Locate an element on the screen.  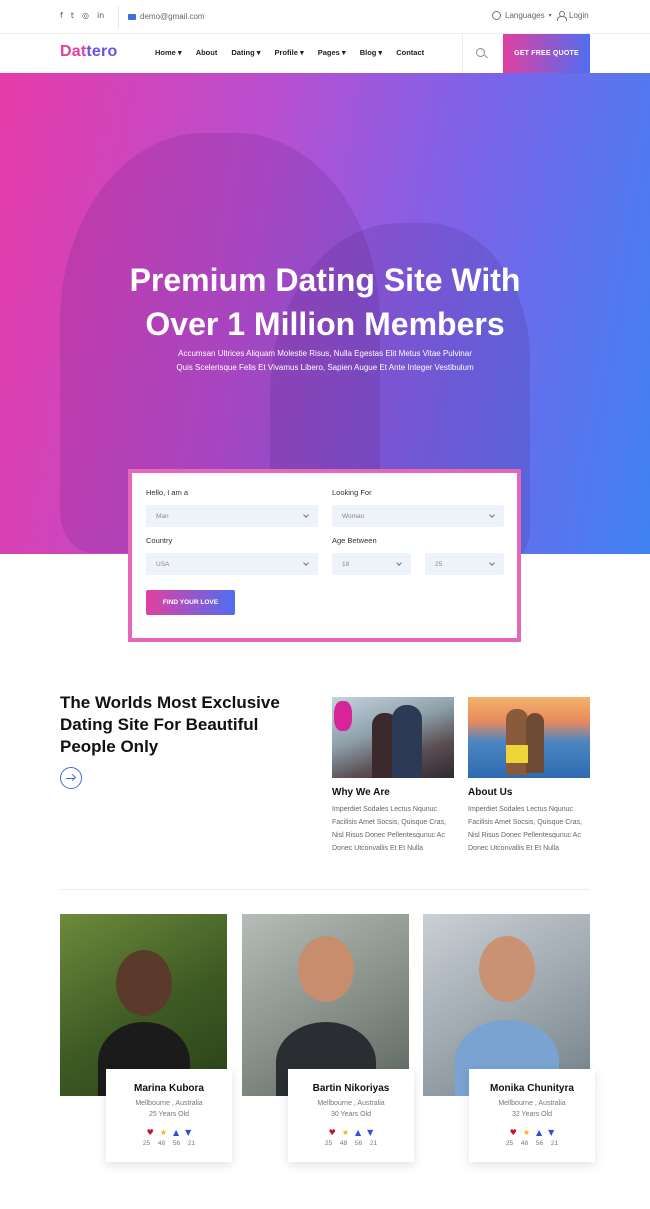
about-us-image is located at coordinates (529, 737).